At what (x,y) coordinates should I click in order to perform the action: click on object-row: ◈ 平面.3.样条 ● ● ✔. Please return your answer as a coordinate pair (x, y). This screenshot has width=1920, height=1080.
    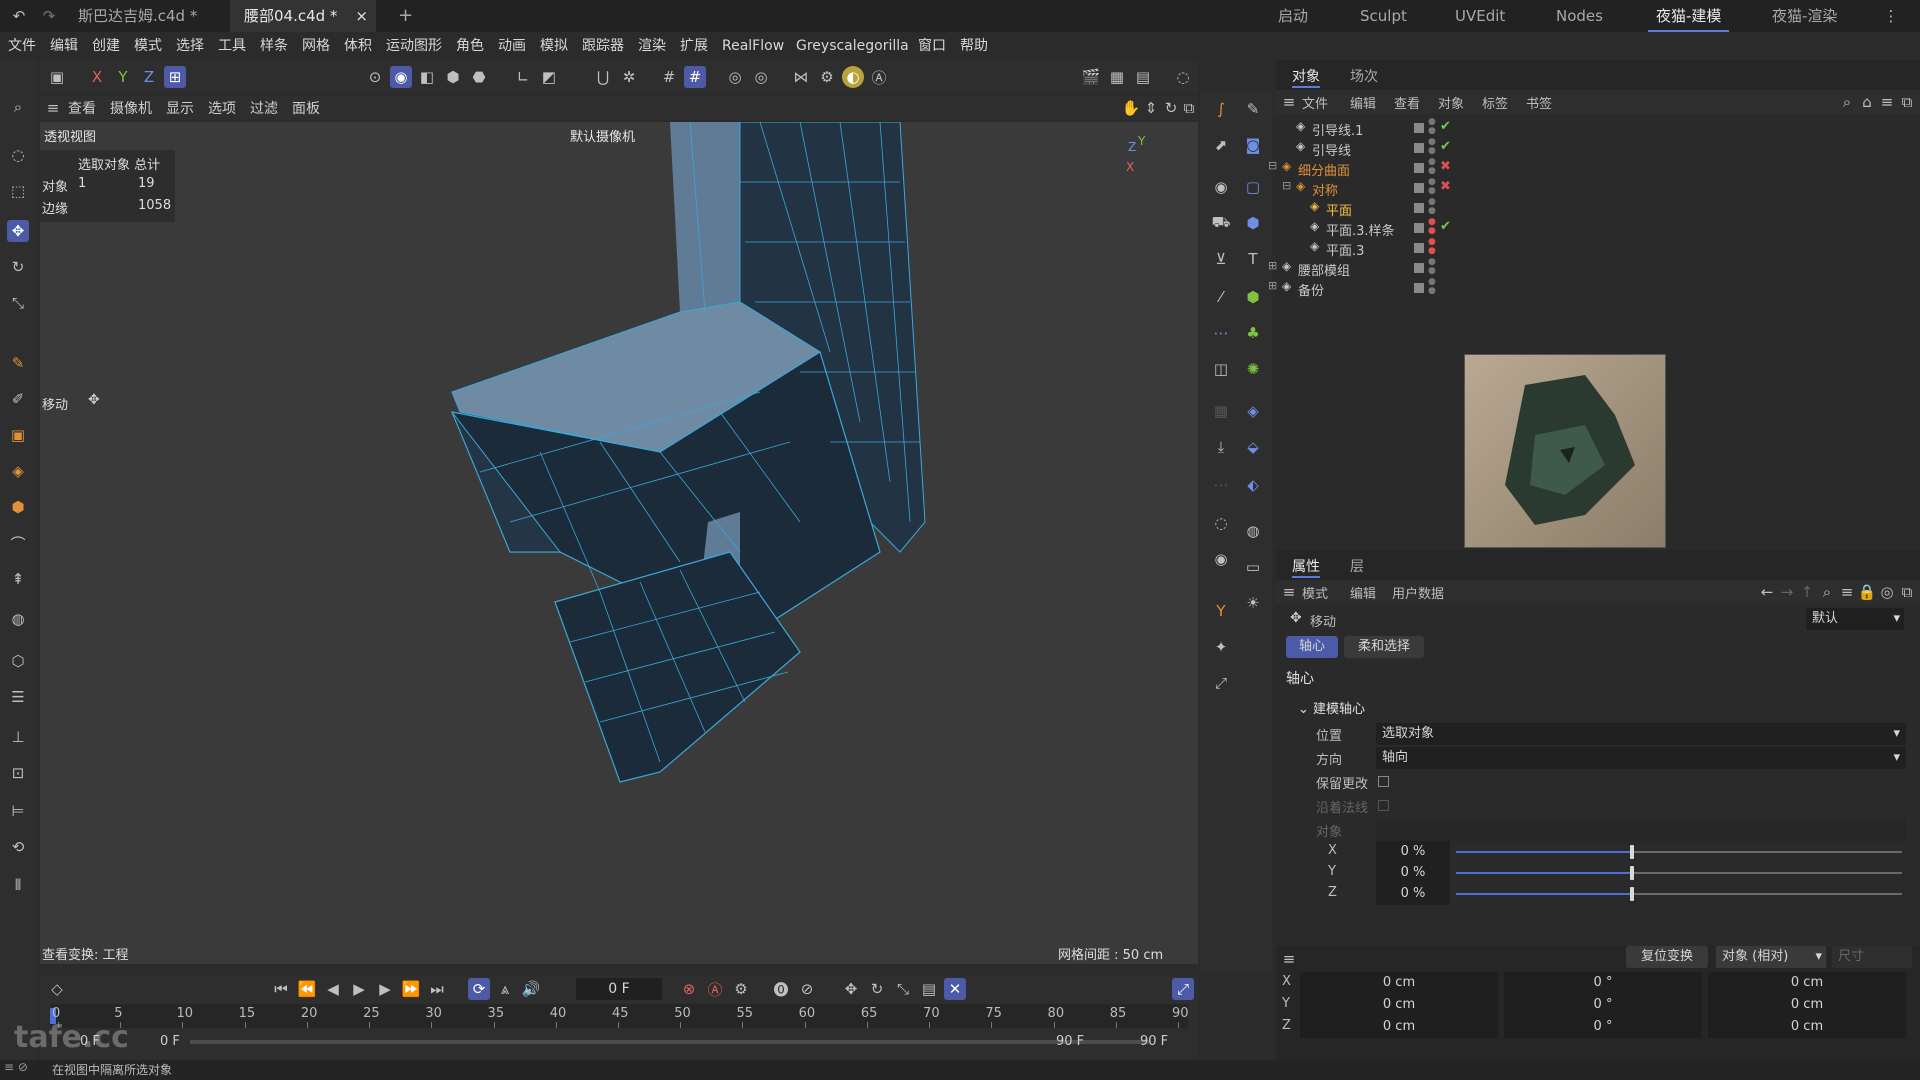
    Looking at the image, I should click on (1486, 229).